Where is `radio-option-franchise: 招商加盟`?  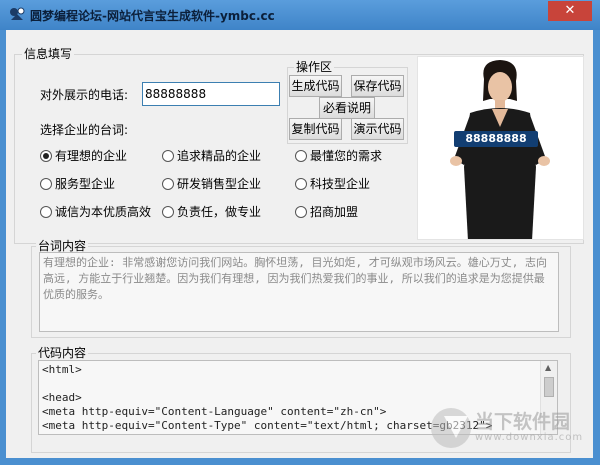 radio-option-franchise: 招商加盟 is located at coordinates (326, 212).